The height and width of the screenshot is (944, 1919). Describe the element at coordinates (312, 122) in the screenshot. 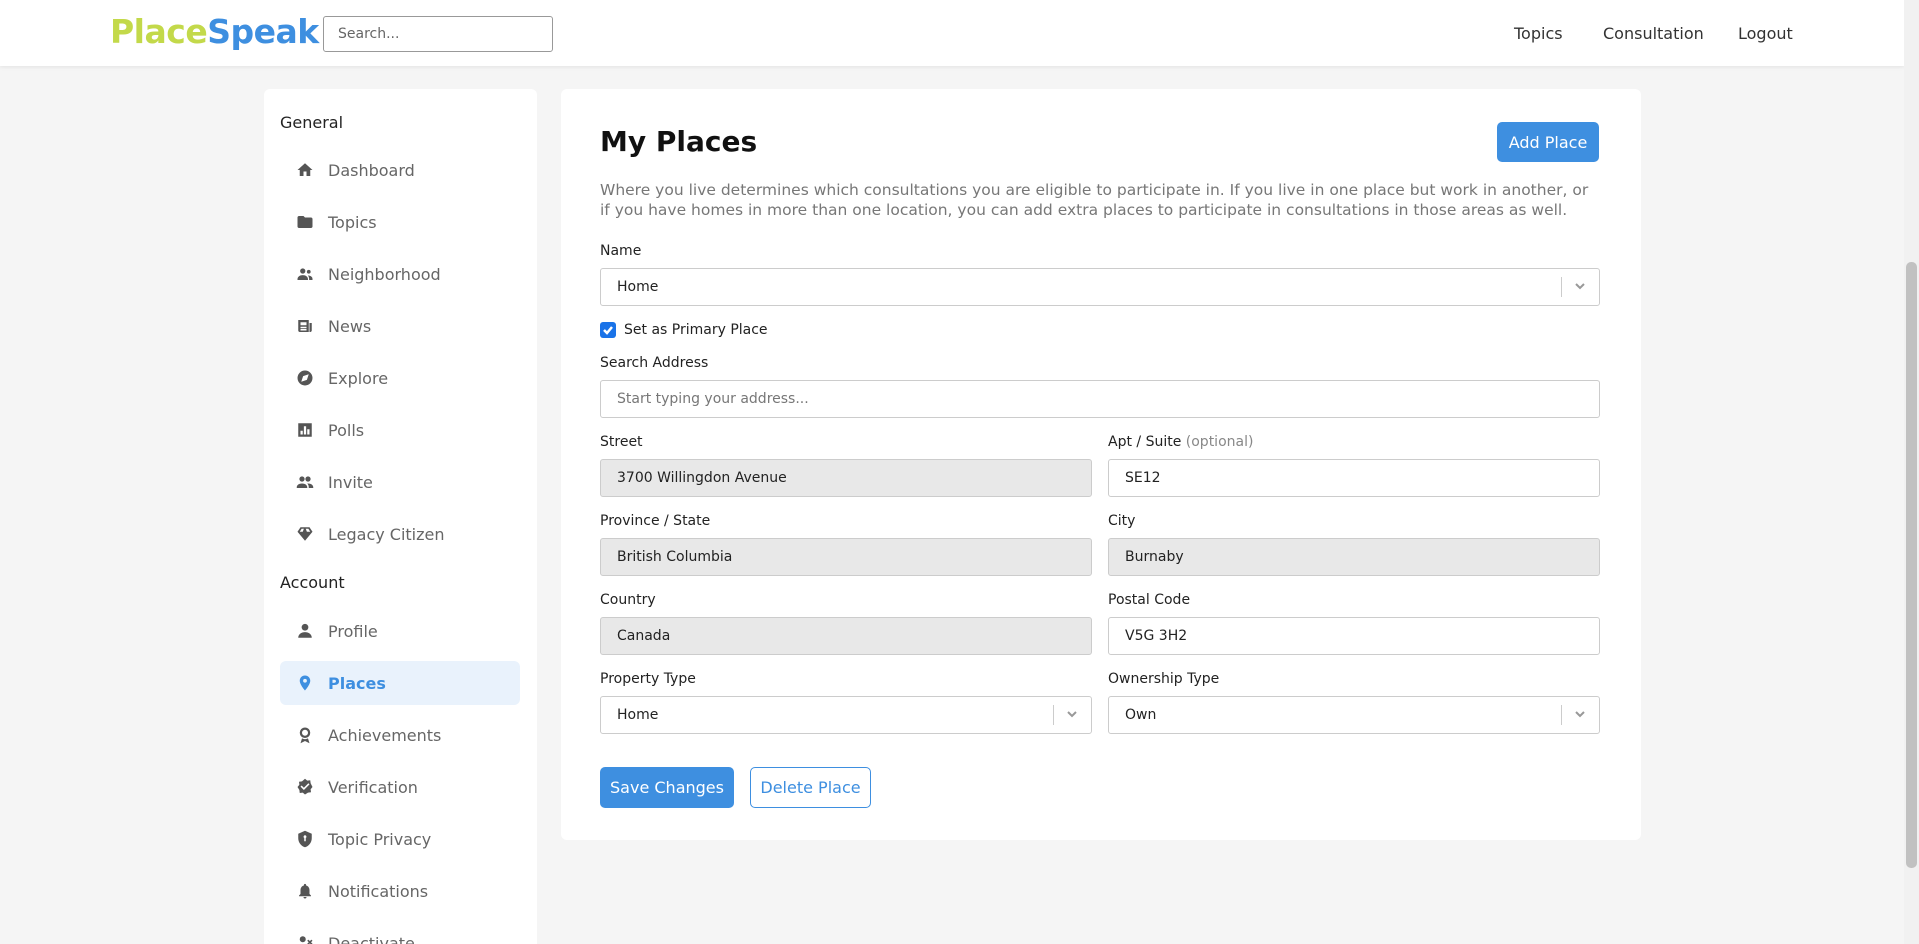

I see `sidebar-section-general: General` at that location.